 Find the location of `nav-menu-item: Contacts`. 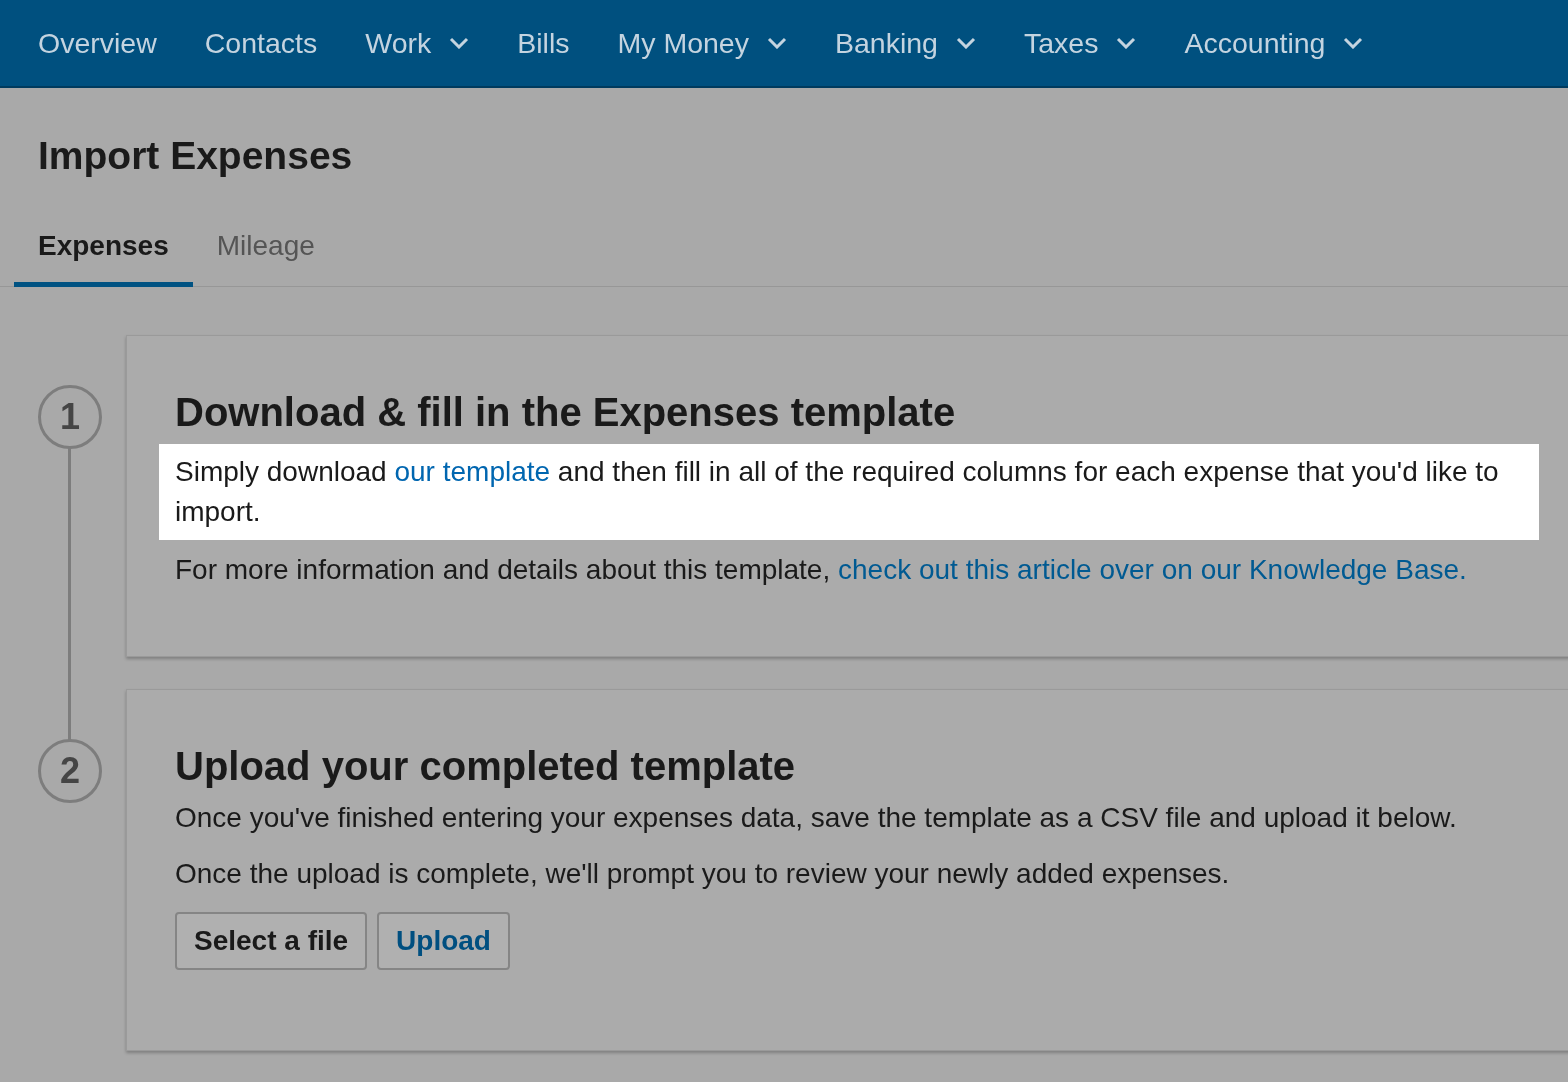

nav-menu-item: Contacts is located at coordinates (261, 43).